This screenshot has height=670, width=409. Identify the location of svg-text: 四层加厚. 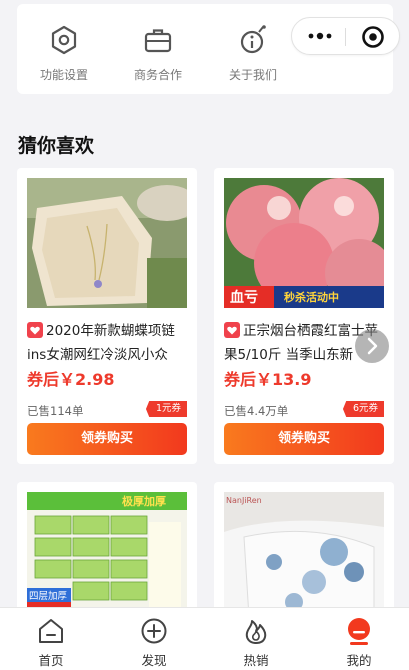
(48, 596).